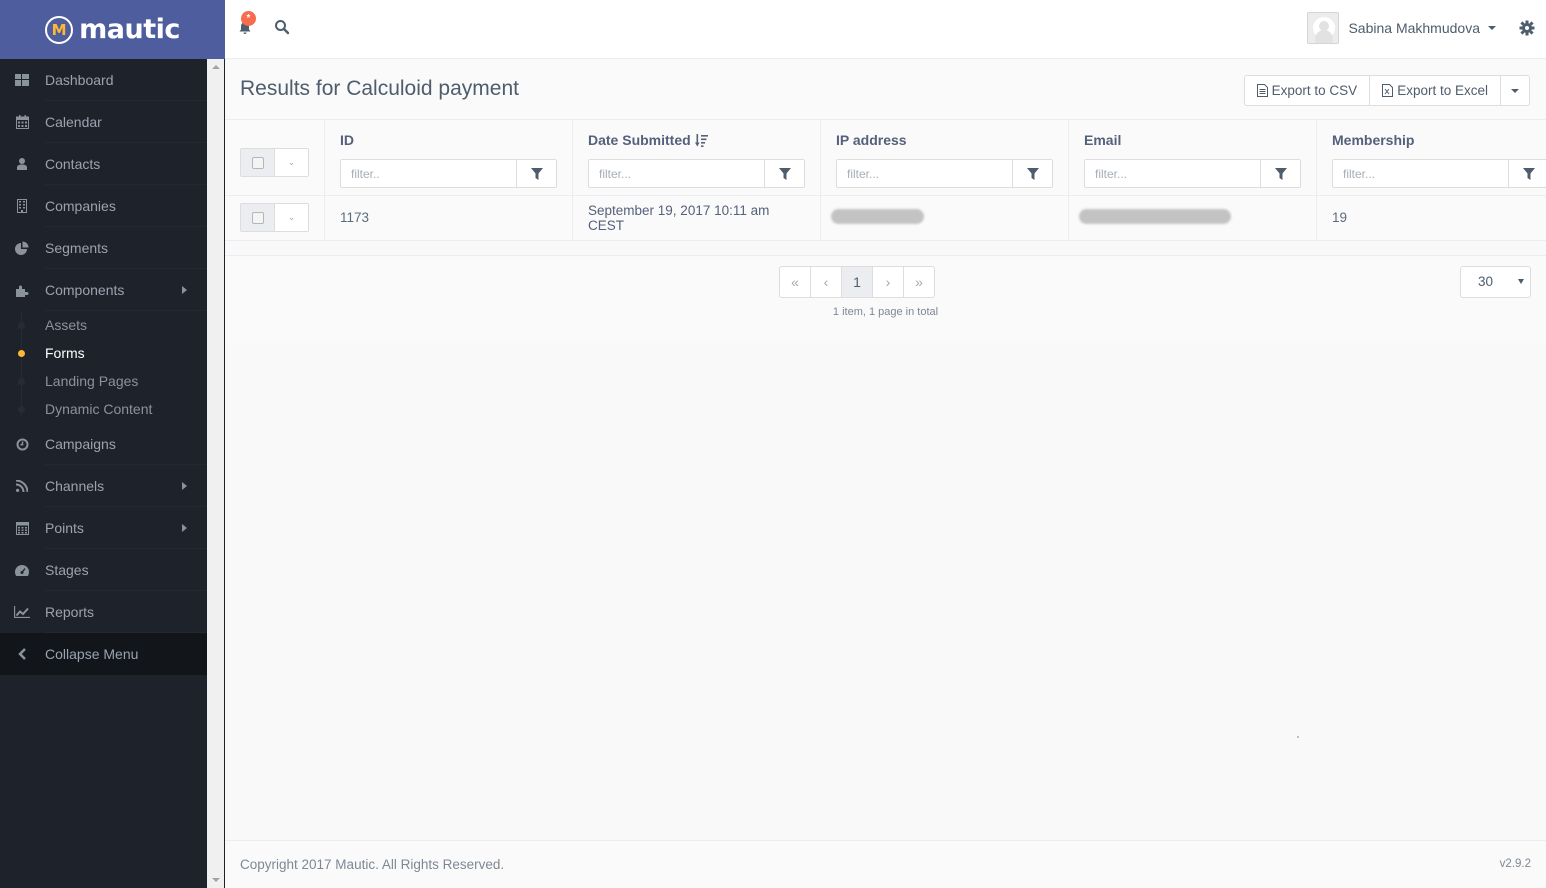 This screenshot has width=1546, height=888. What do you see at coordinates (216, 880) in the screenshot?
I see `scroll-down-icon` at bounding box center [216, 880].